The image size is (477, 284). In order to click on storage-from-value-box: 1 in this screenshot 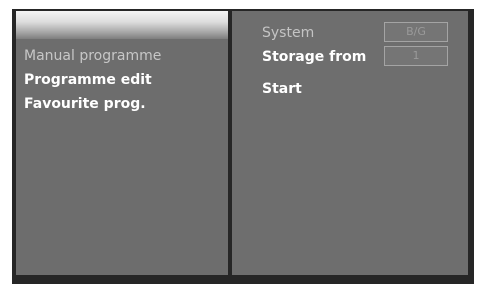, I will do `click(416, 56)`.